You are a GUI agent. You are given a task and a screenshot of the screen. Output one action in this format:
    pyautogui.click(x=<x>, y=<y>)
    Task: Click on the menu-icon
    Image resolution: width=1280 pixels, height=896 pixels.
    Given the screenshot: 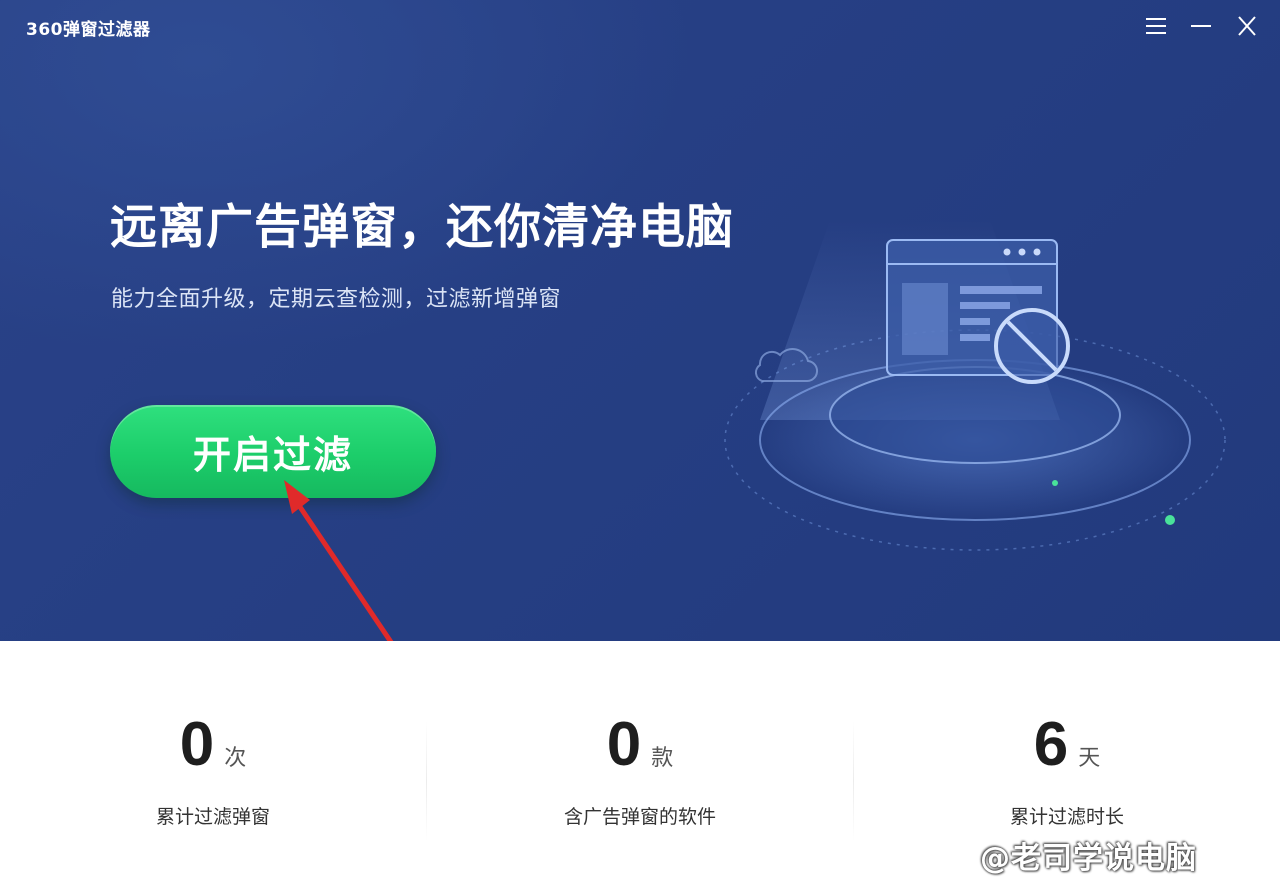 What is the action you would take?
    pyautogui.click(x=1156, y=26)
    